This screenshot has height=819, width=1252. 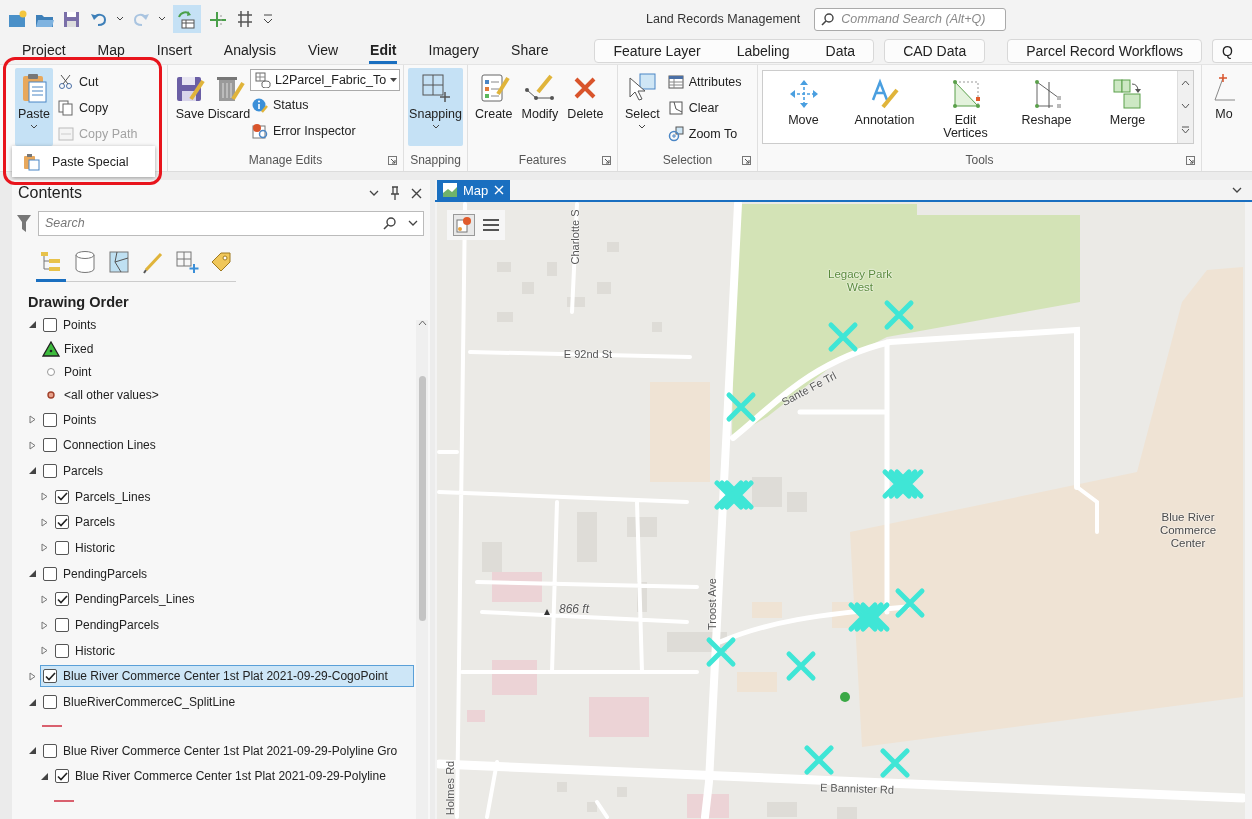 What do you see at coordinates (233, 650) in the screenshot?
I see `layer-item: Historic` at bounding box center [233, 650].